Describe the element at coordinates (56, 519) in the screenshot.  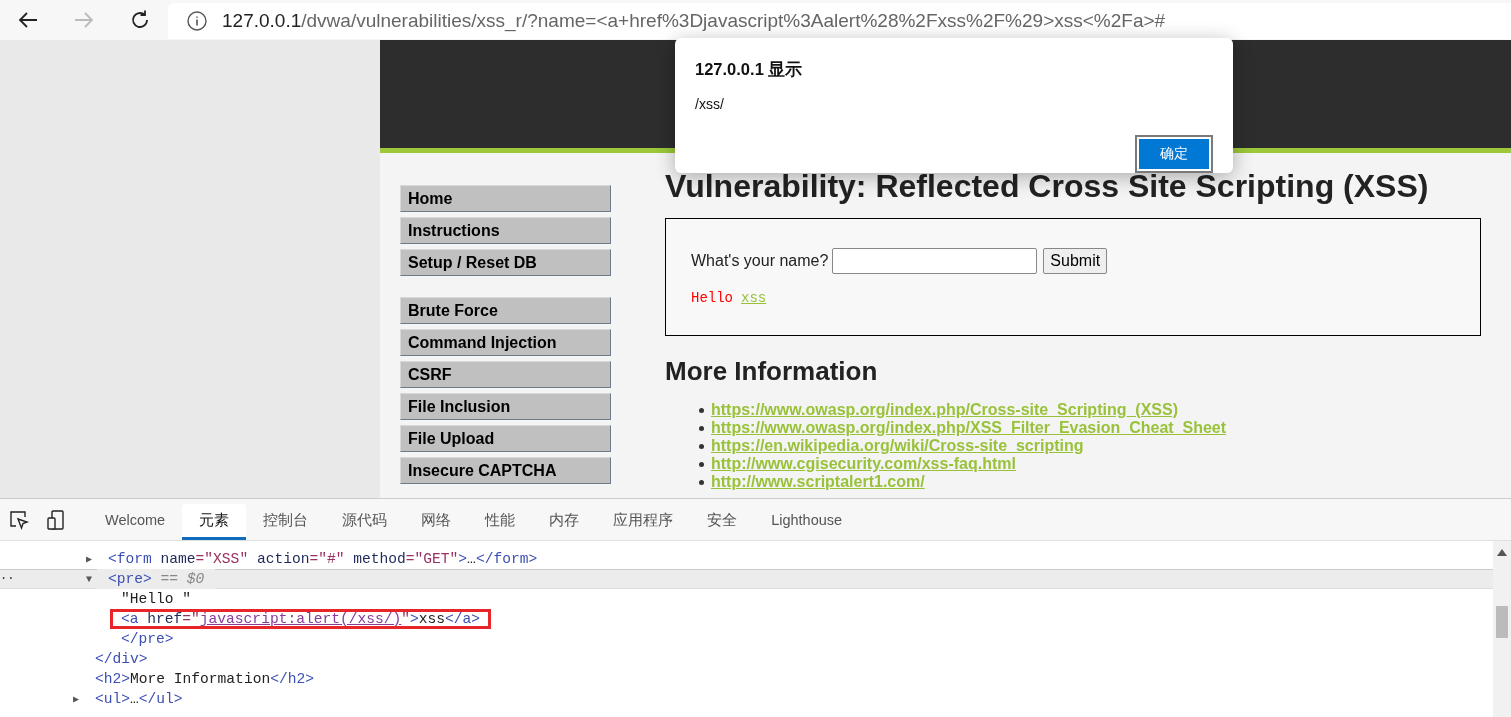
I see `device-icon` at that location.